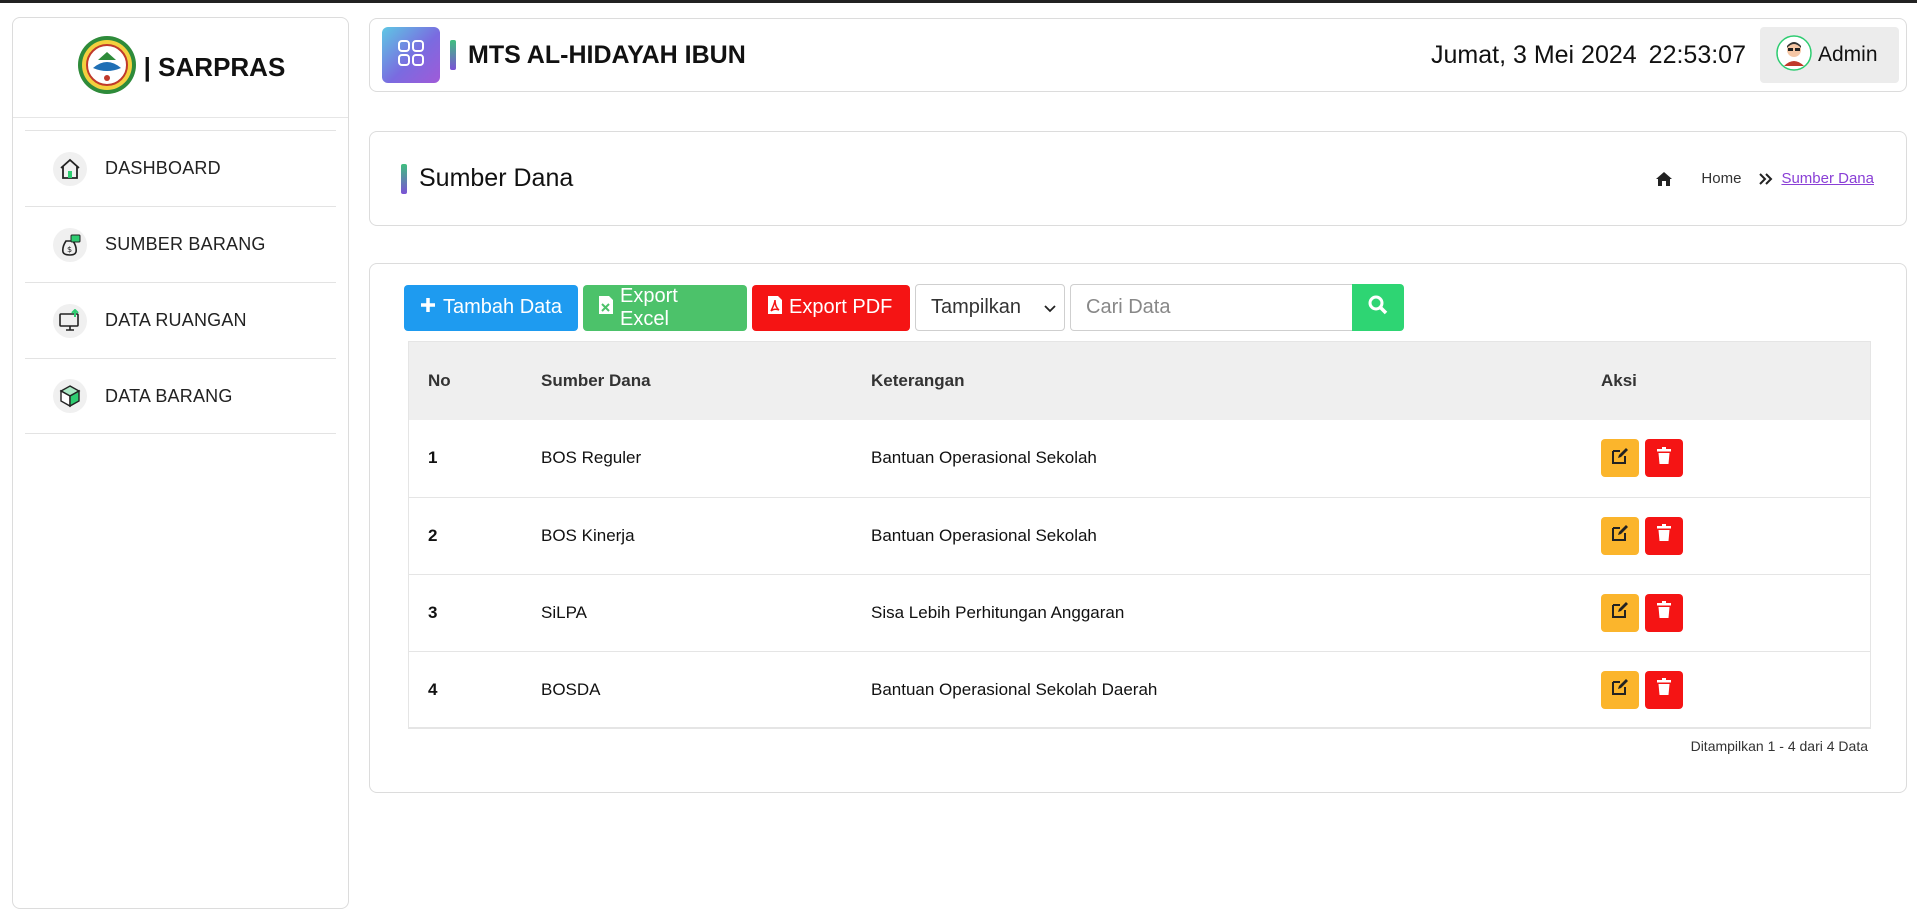 The width and height of the screenshot is (1917, 912). I want to click on user-menu-button: Admin, so click(1829, 55).